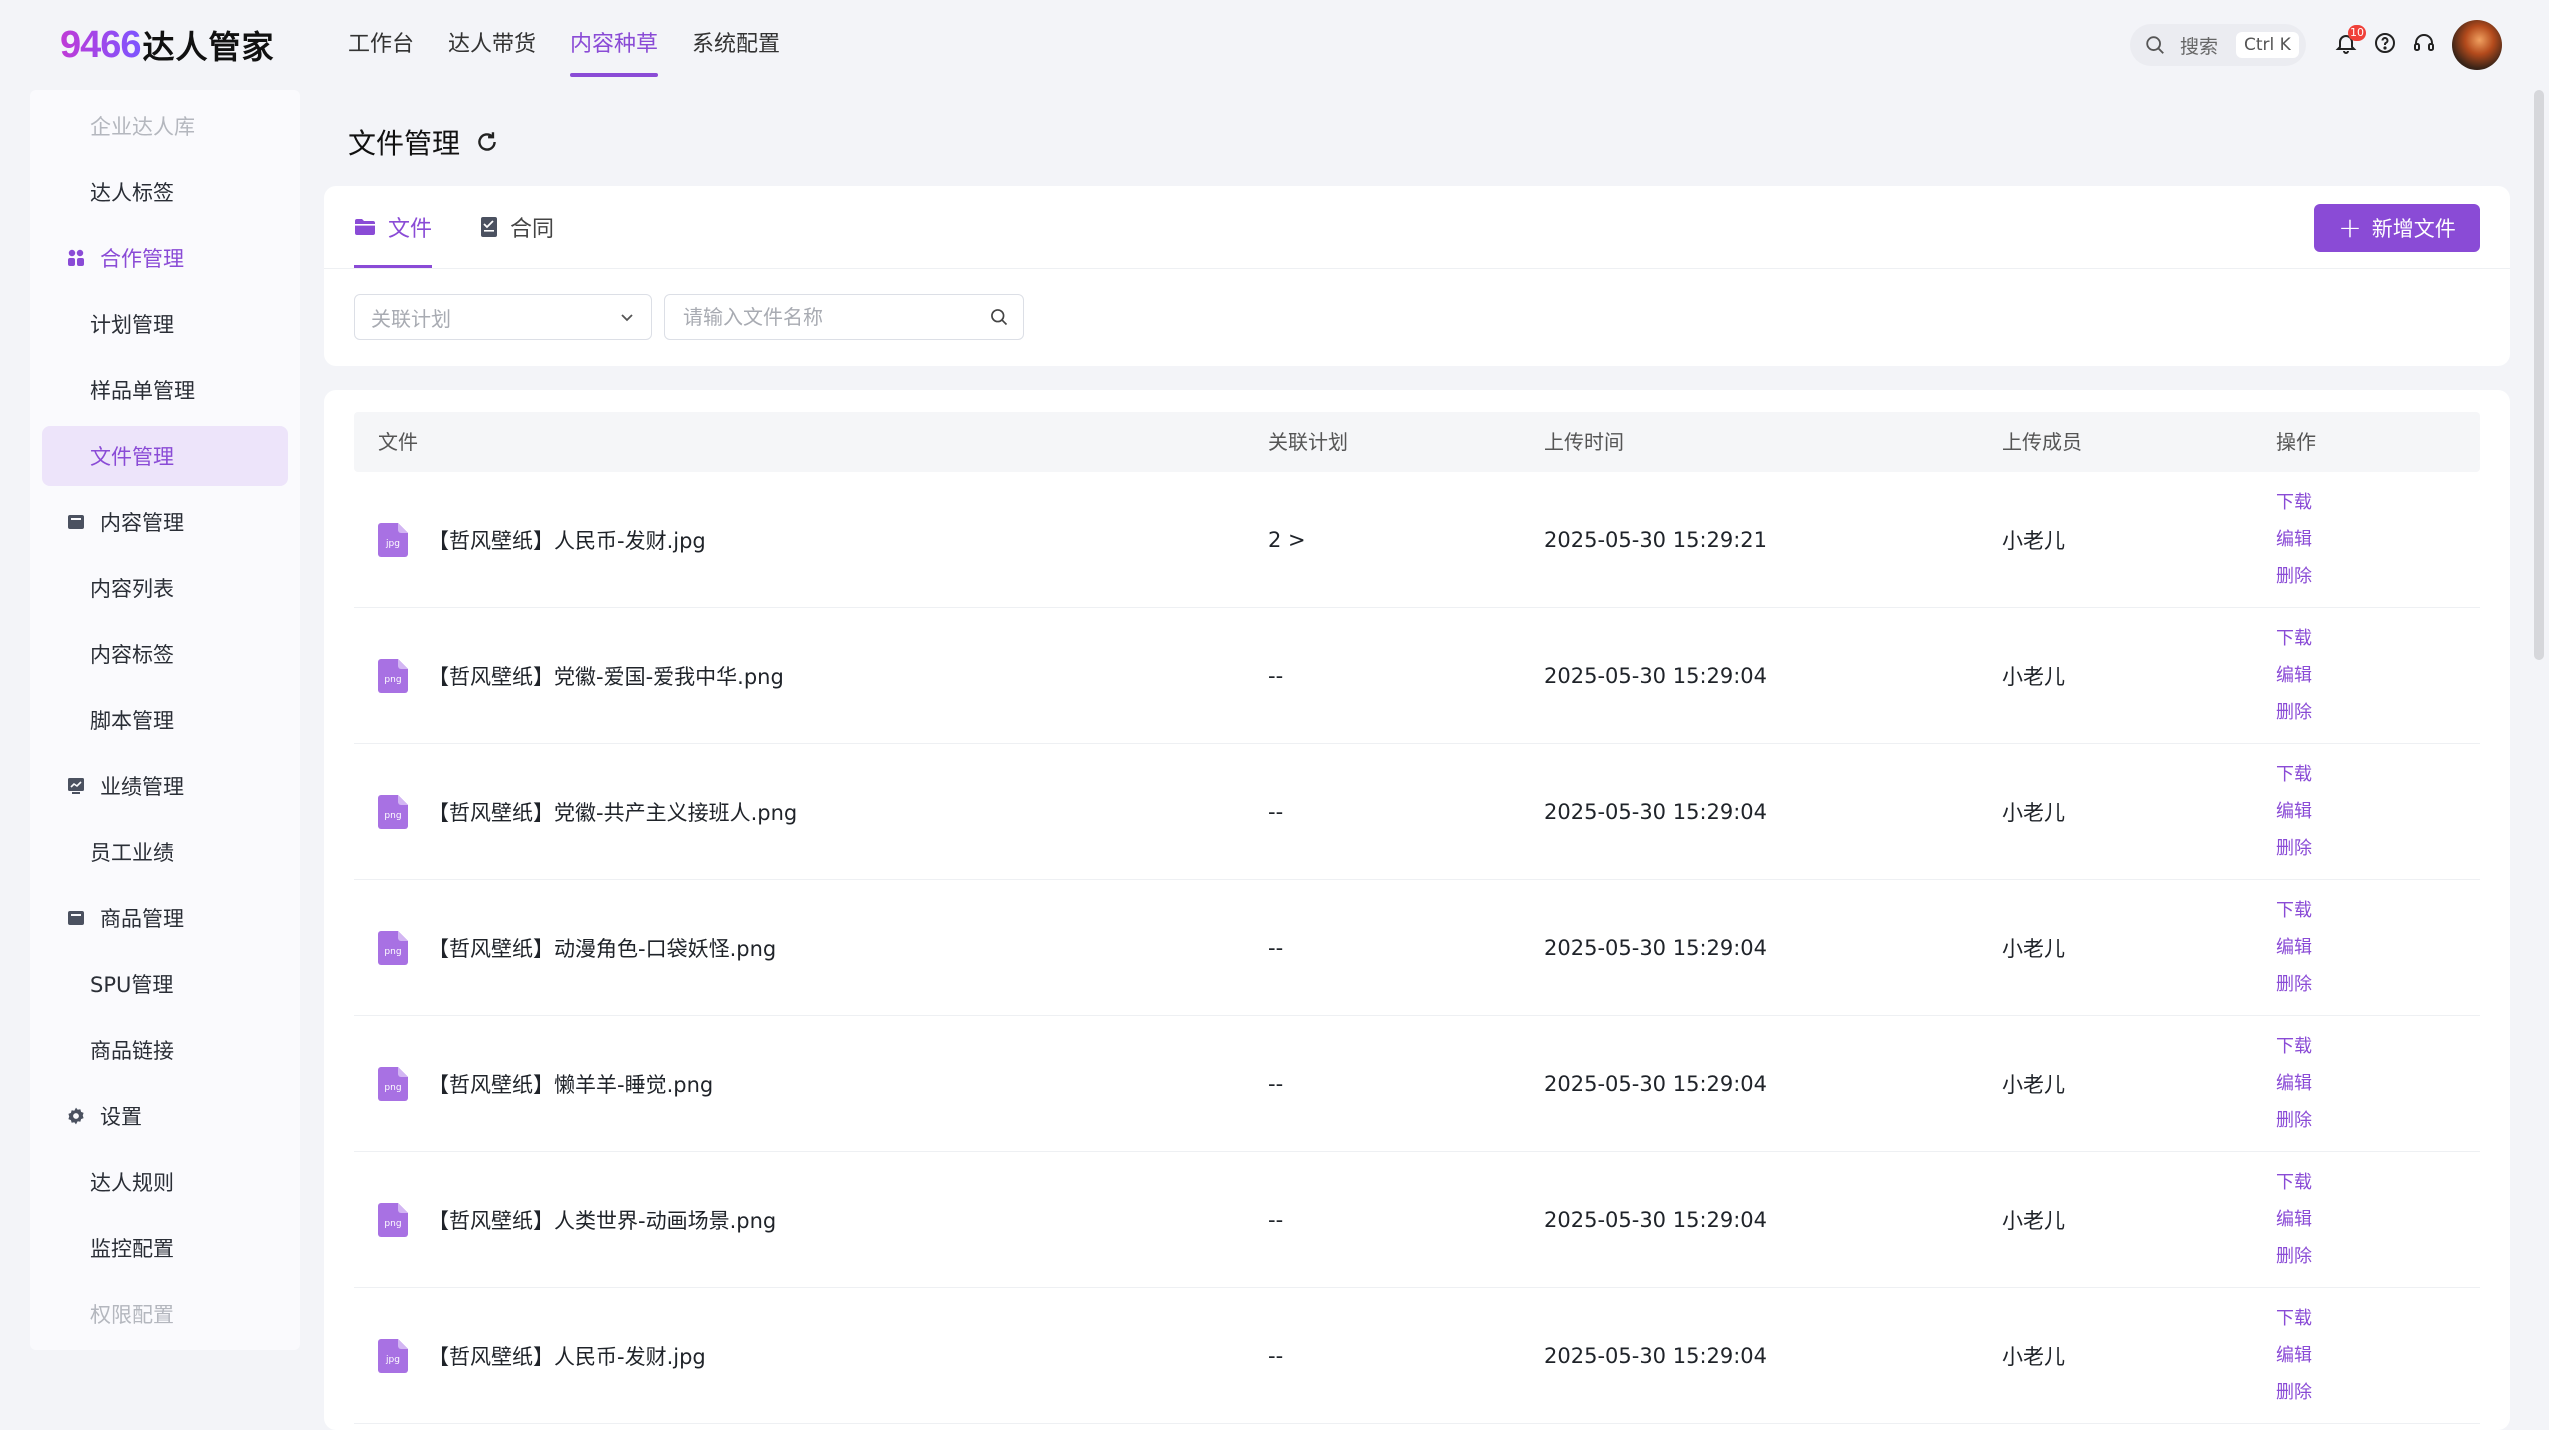 Image resolution: width=2549 pixels, height=1430 pixels. I want to click on member-cell: 小老儿, so click(2033, 812).